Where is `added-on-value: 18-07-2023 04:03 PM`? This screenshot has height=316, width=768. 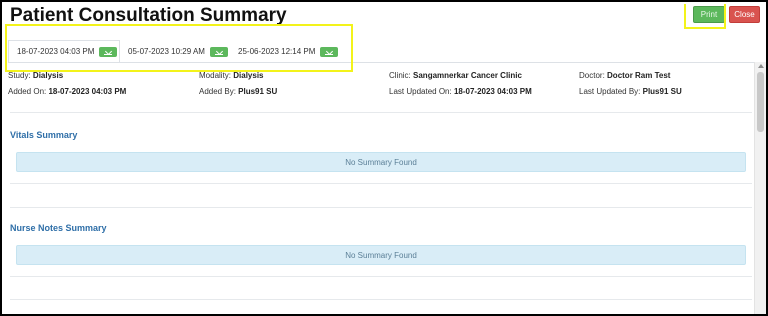
added-on-value: 18-07-2023 04:03 PM is located at coordinates (87, 91).